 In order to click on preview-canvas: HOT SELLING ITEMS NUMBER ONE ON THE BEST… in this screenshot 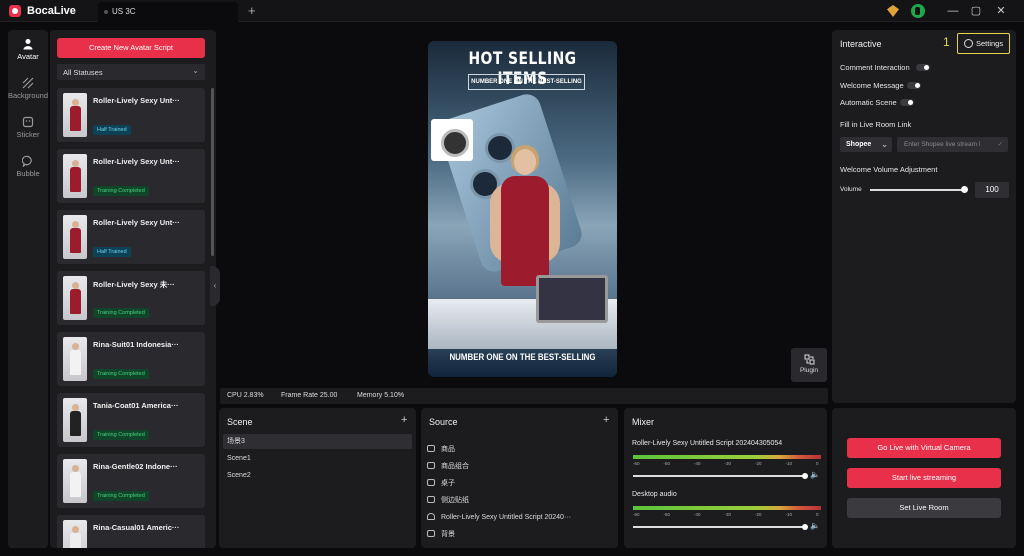, I will do `click(522, 209)`.